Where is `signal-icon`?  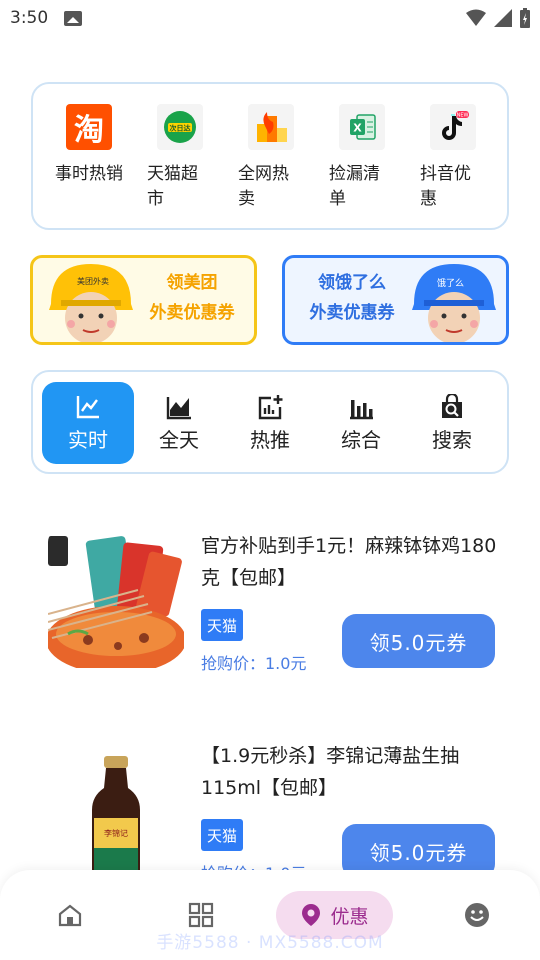
signal-icon is located at coordinates (503, 18).